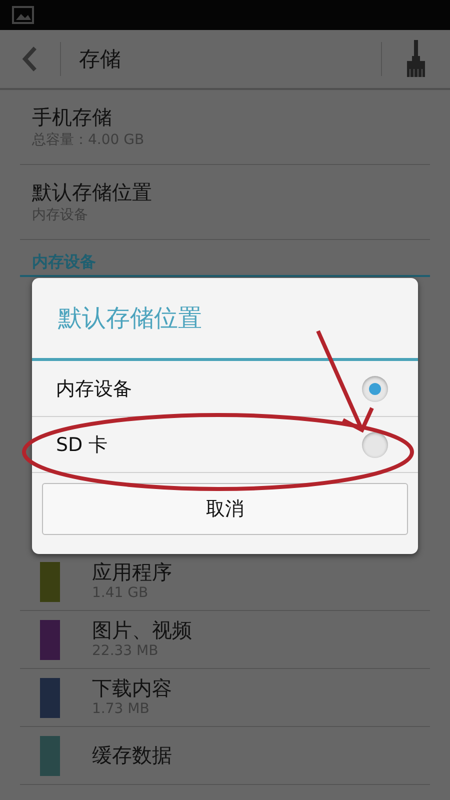 The width and height of the screenshot is (450, 800). Describe the element at coordinates (132, 572) in the screenshot. I see `storage-category: 应用程序` at that location.